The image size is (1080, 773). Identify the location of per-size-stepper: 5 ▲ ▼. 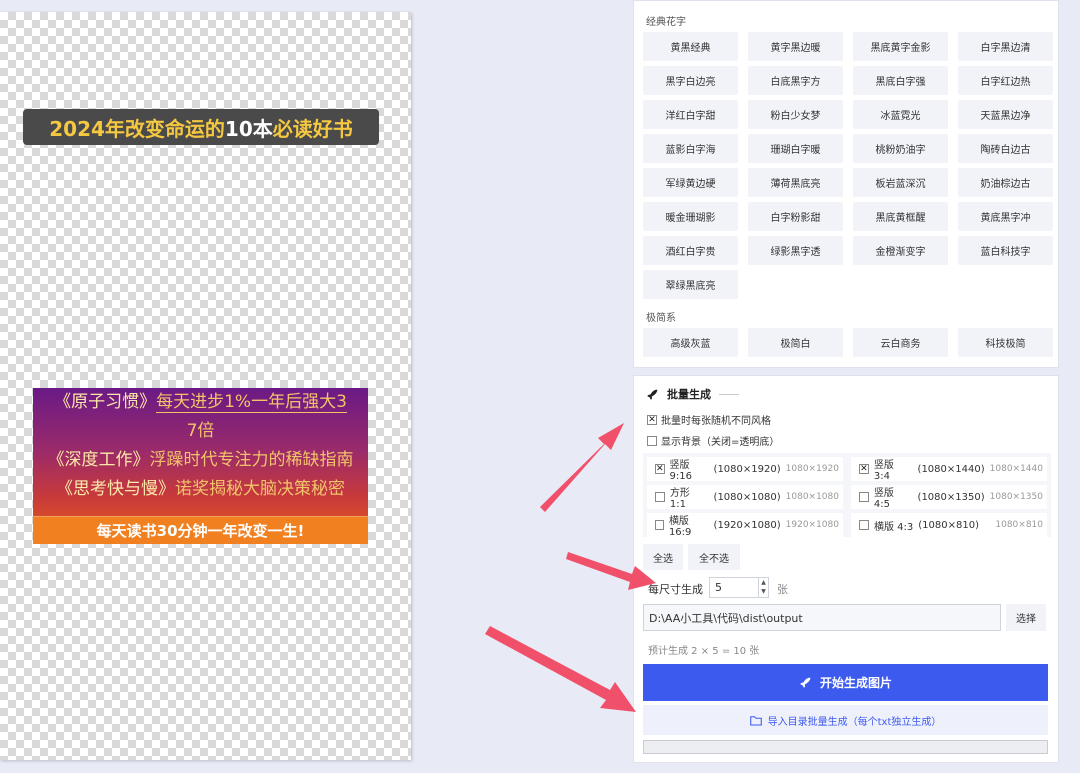
(739, 587).